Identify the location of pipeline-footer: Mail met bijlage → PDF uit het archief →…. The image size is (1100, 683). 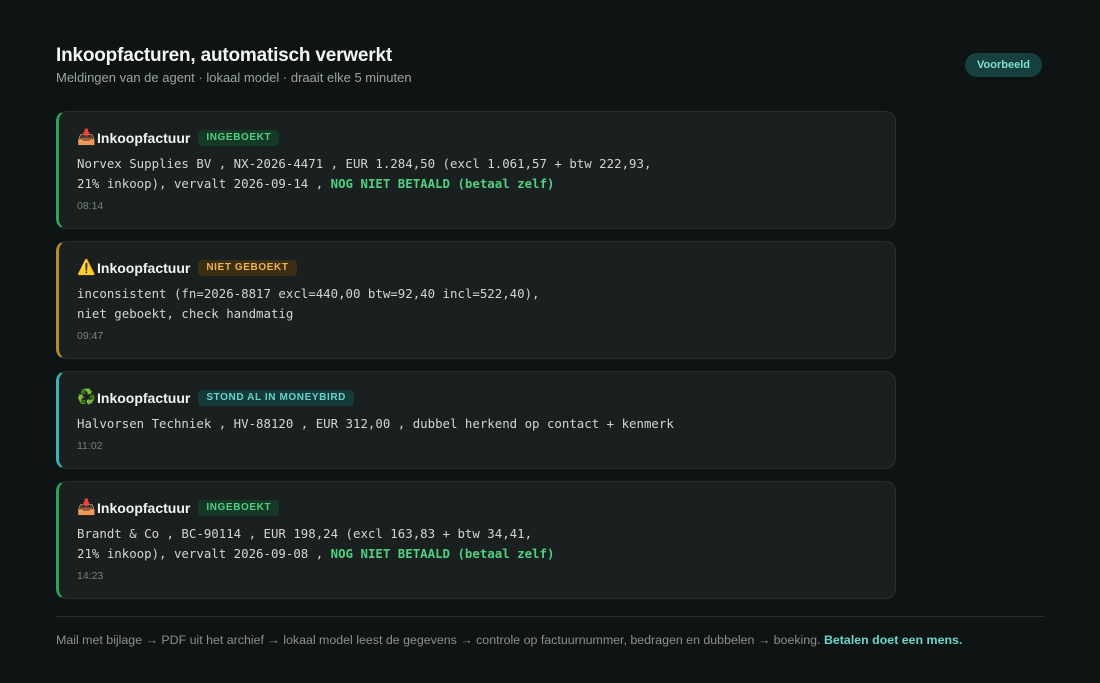
(509, 640).